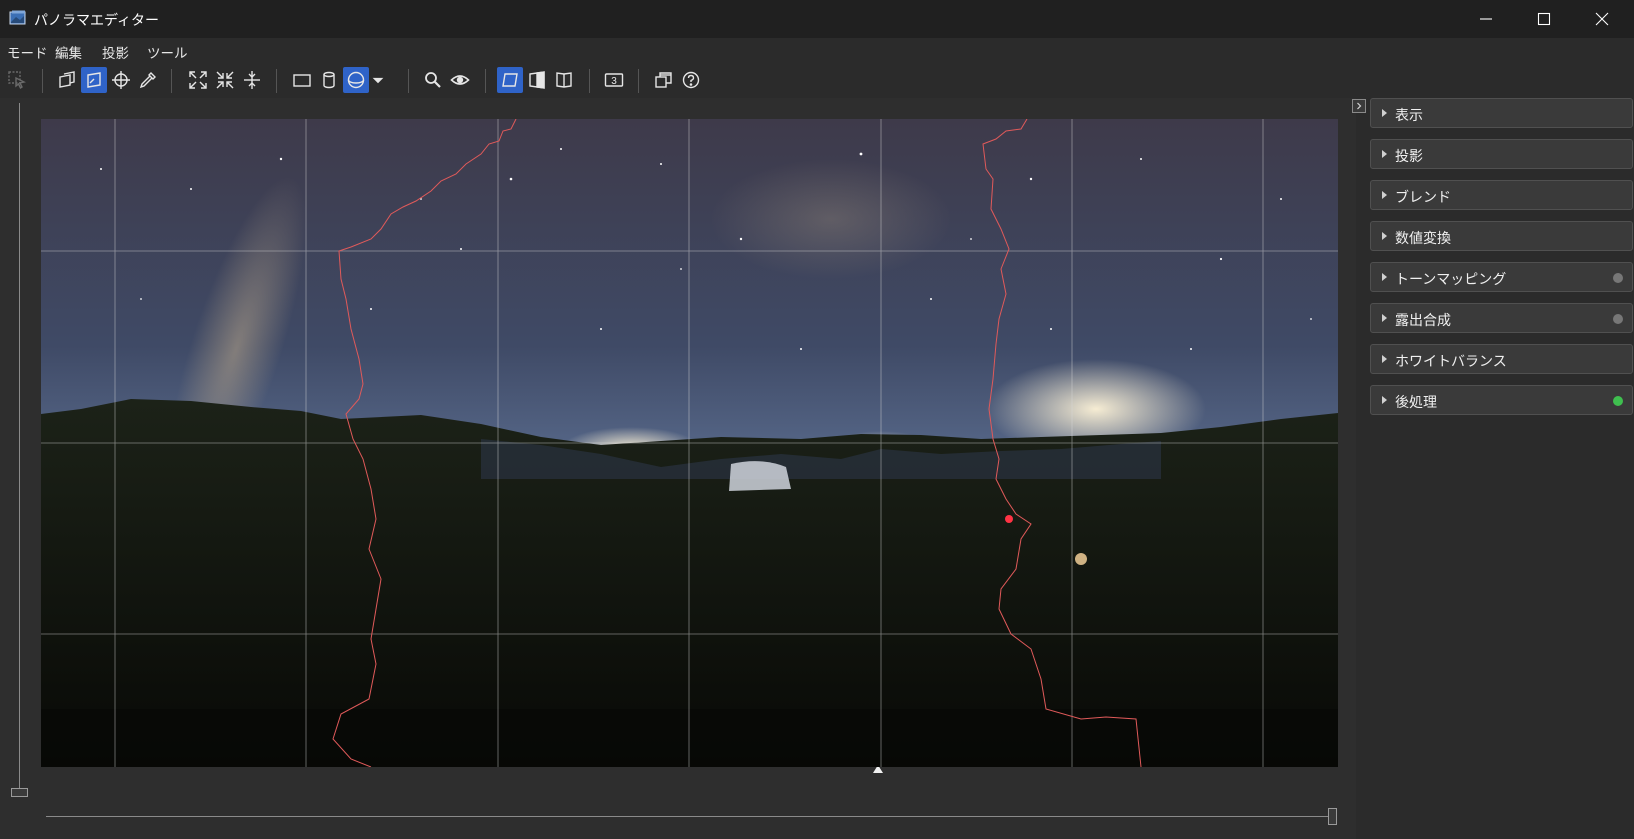  I want to click on layout-book-button, so click(564, 80).